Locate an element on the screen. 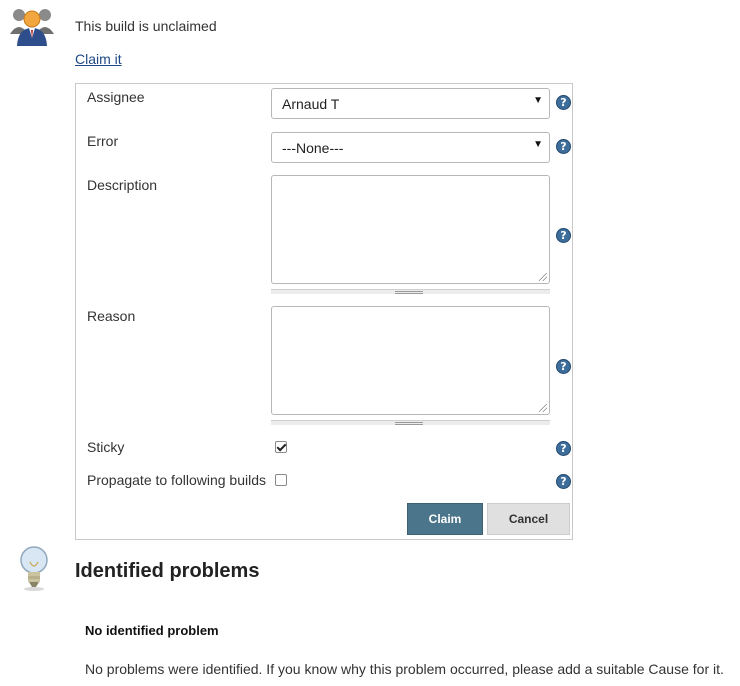  description-label: Description is located at coordinates (122, 185).